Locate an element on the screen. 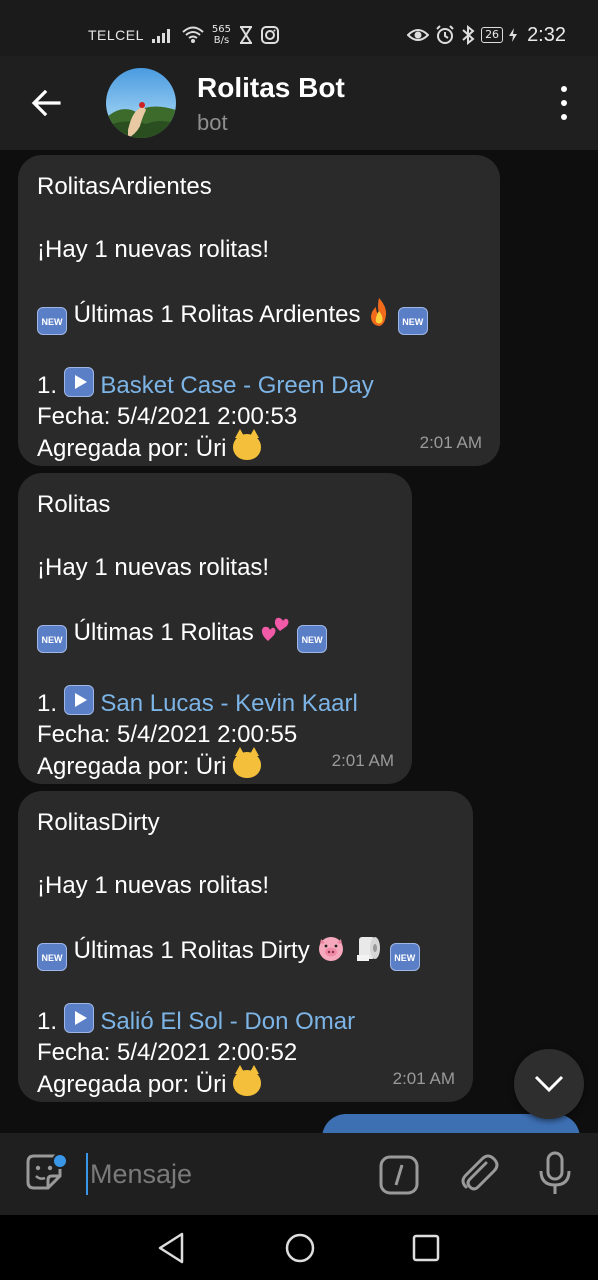 The height and width of the screenshot is (1280, 598). more-vert-icon is located at coordinates (564, 89).